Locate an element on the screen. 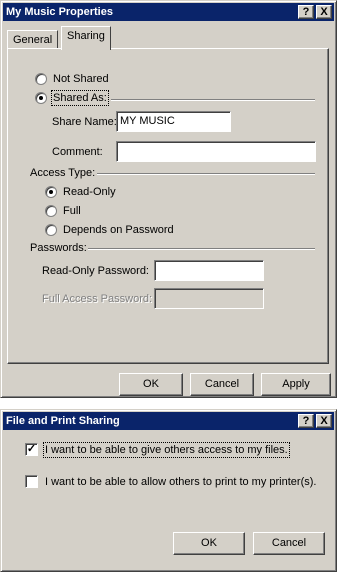  file-print-sharing-title: File and Print Sharing is located at coordinates (63, 421).